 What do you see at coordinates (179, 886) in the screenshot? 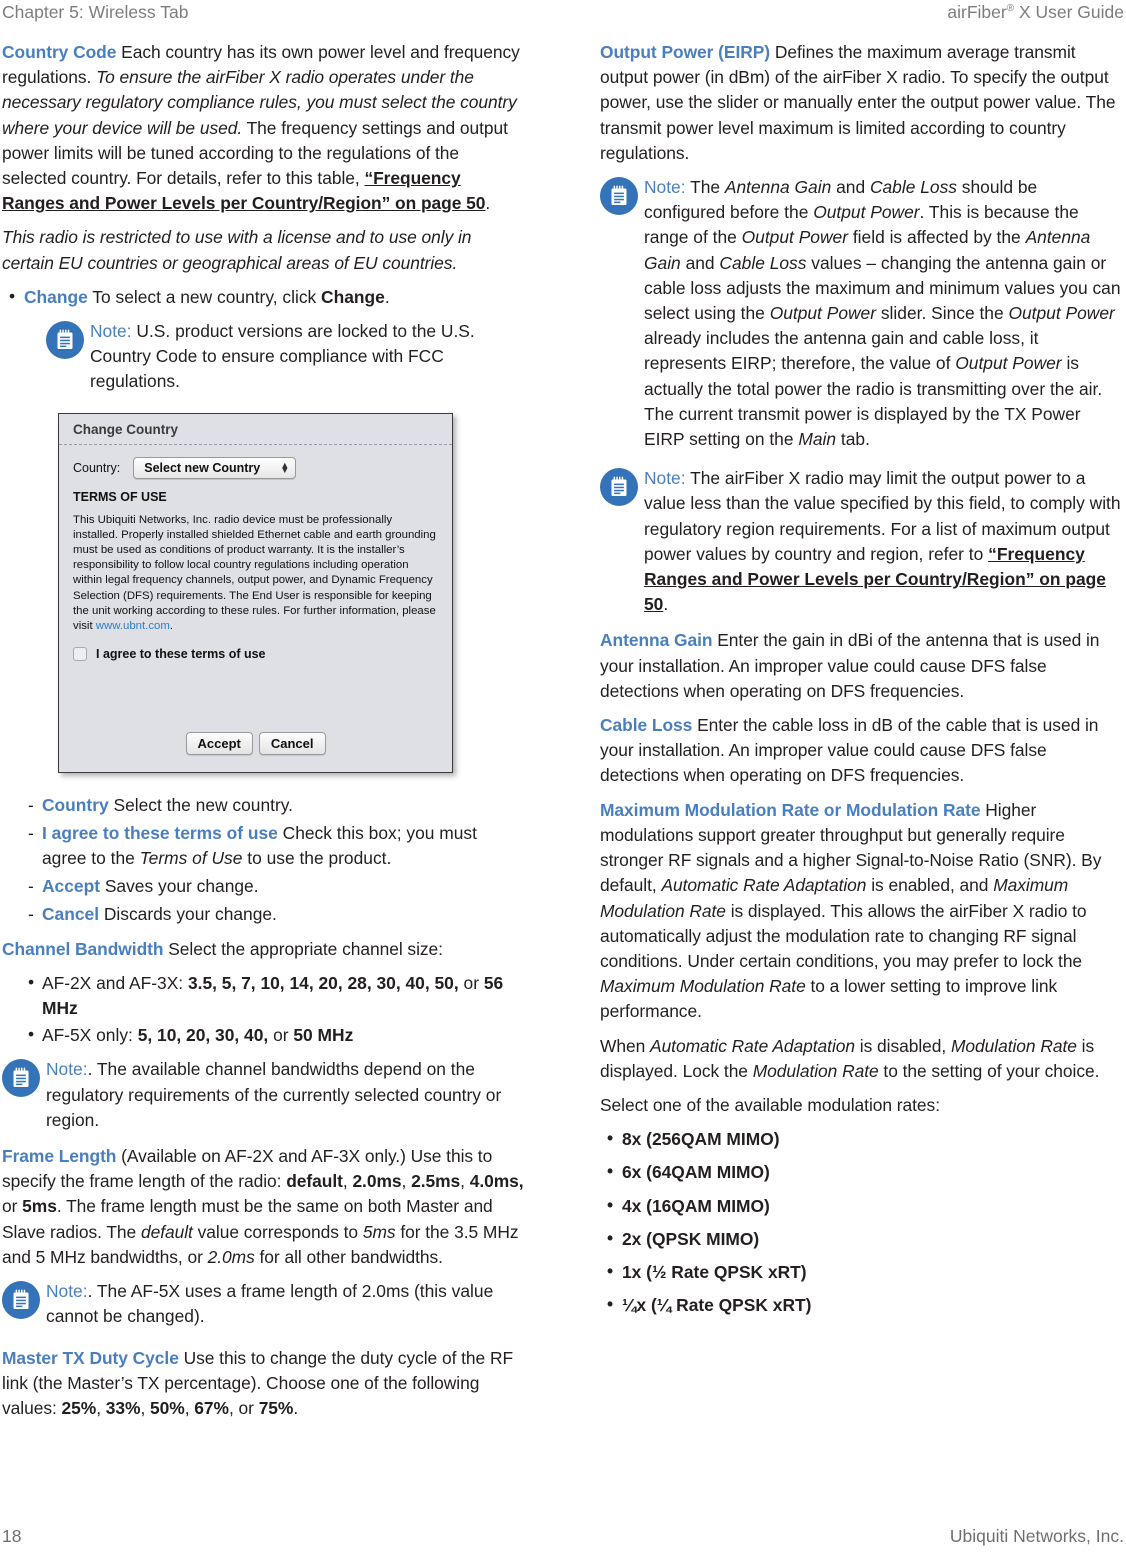
I see `dash-text-accept-a: Saves your change.` at bounding box center [179, 886].